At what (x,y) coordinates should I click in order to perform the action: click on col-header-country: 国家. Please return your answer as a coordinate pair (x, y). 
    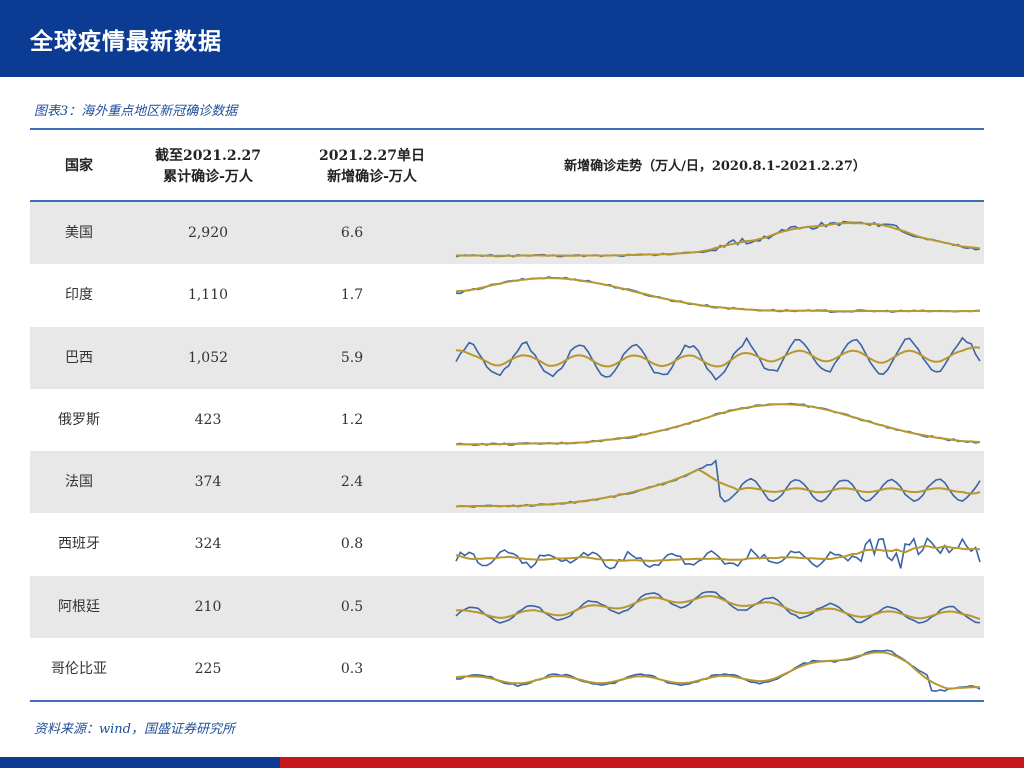
    Looking at the image, I should click on (79, 166).